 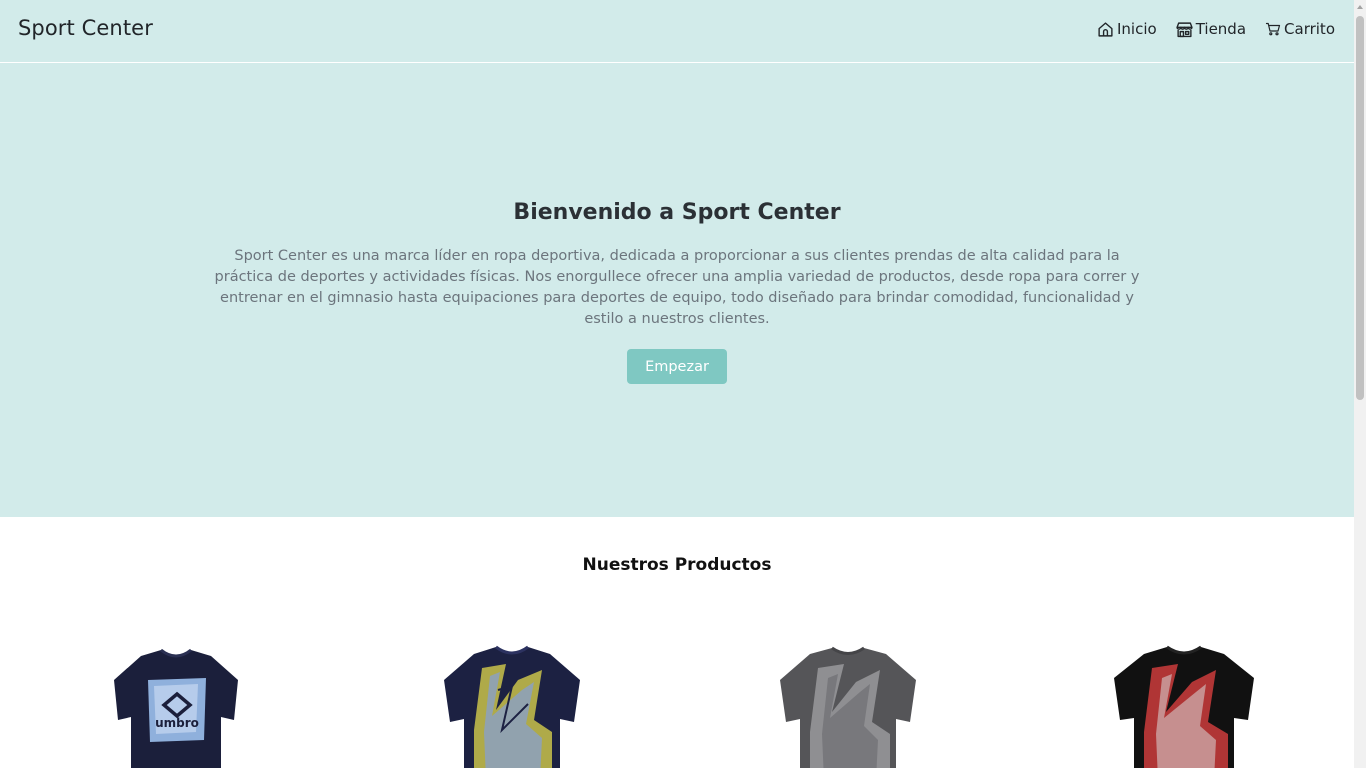 I want to click on store-icon, so click(x=1184, y=29).